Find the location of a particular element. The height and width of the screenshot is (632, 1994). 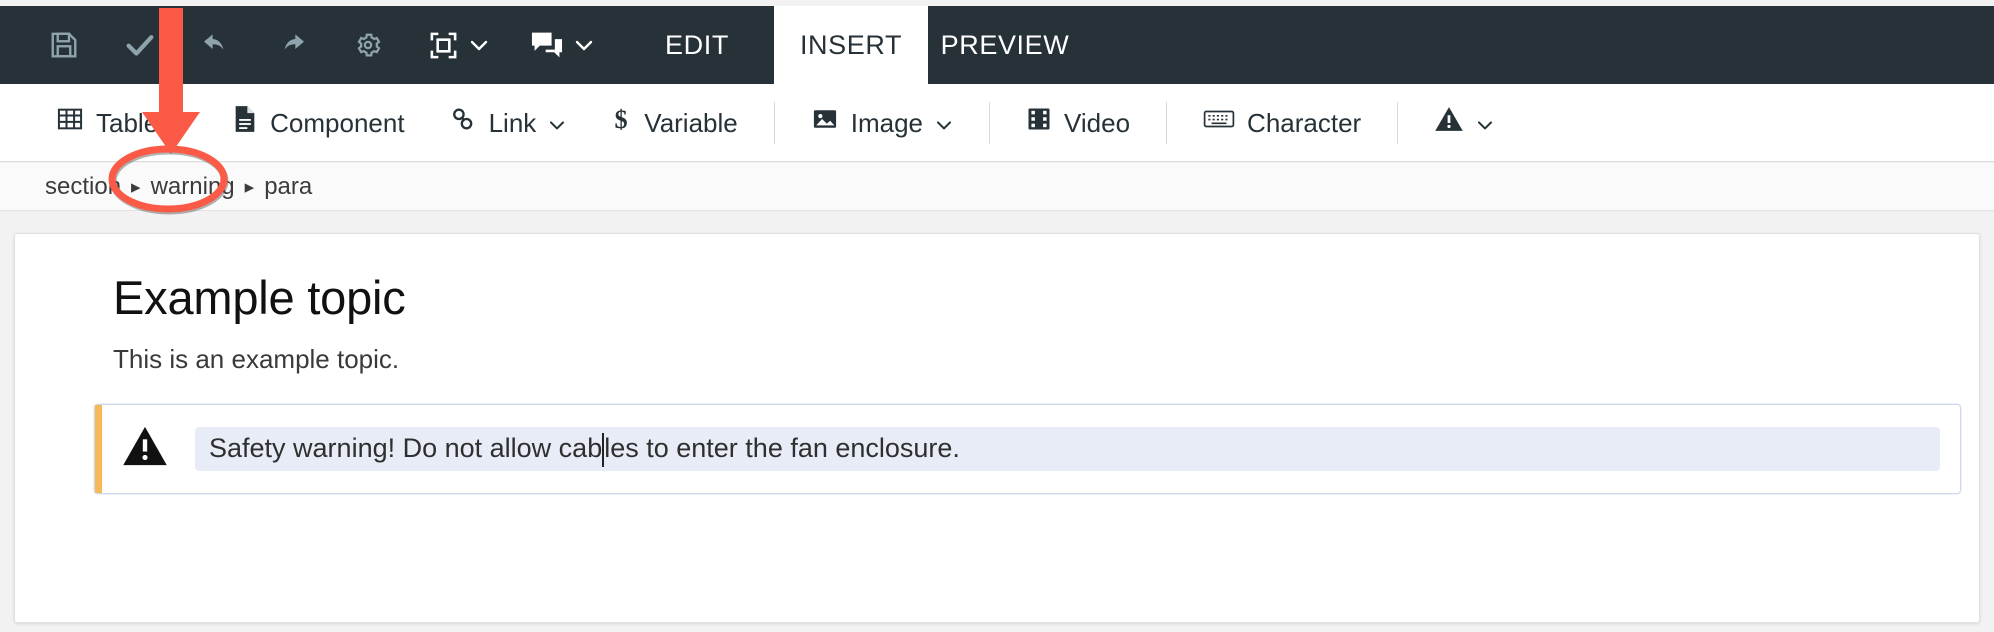

top-toolbar-icon-group is located at coordinates (307, 45).